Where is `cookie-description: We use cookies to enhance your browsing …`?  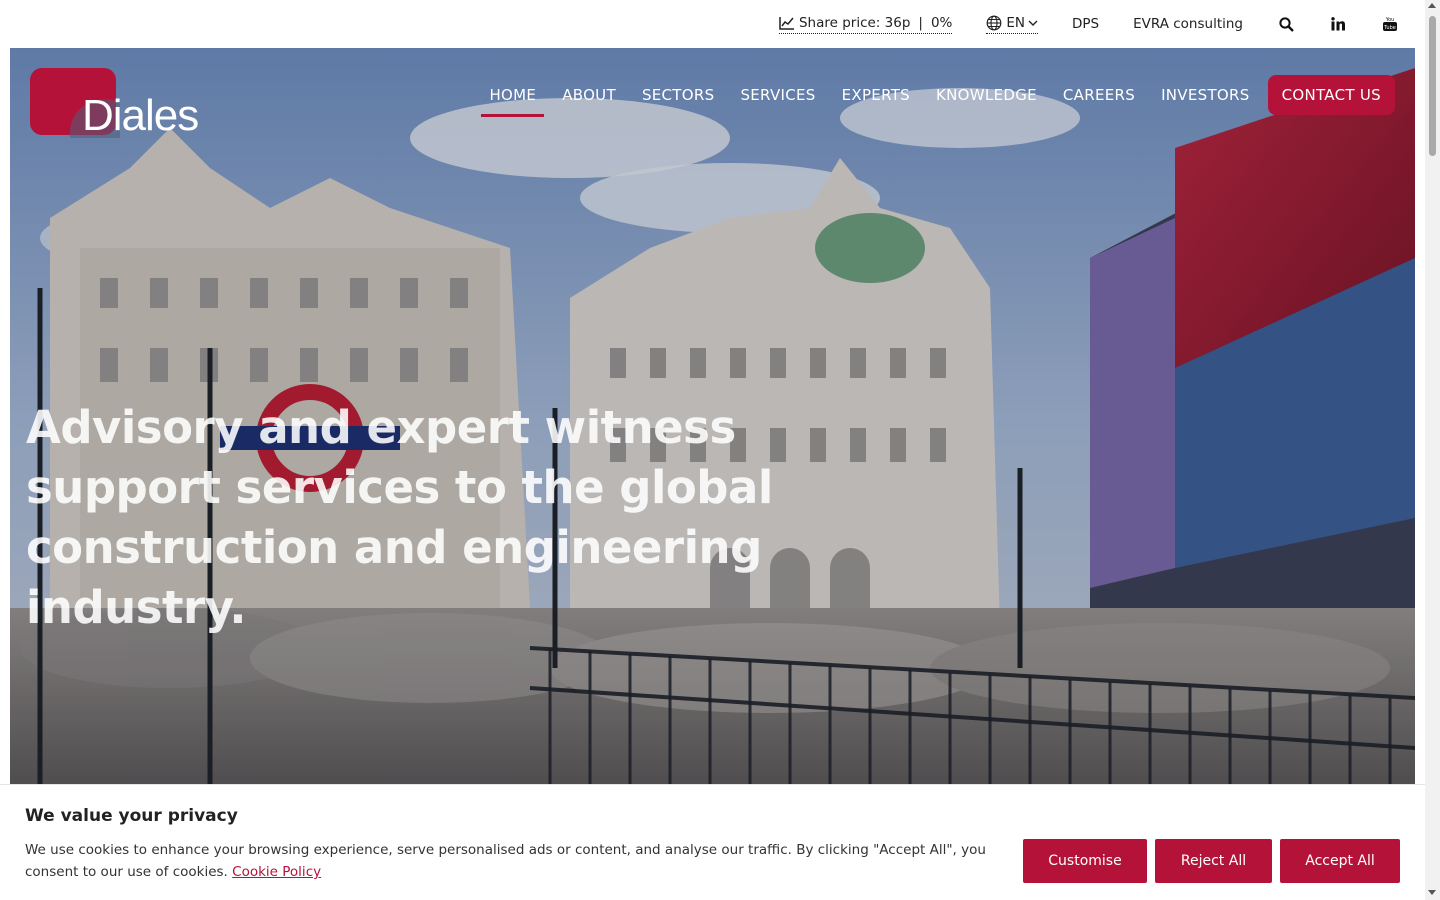
cookie-description: We use cookies to enhance your browsing … is located at coordinates (505, 861).